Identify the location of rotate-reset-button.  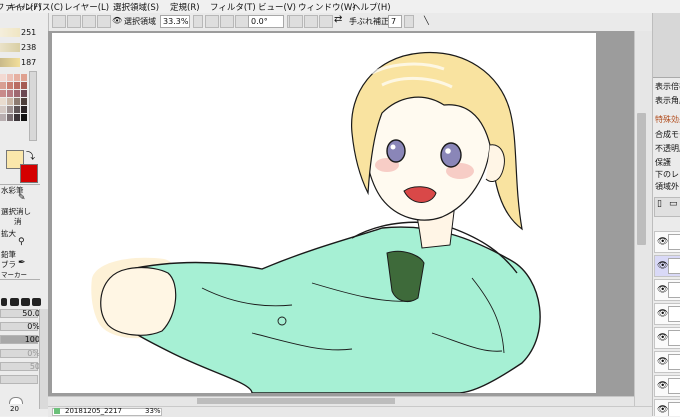
(326, 21).